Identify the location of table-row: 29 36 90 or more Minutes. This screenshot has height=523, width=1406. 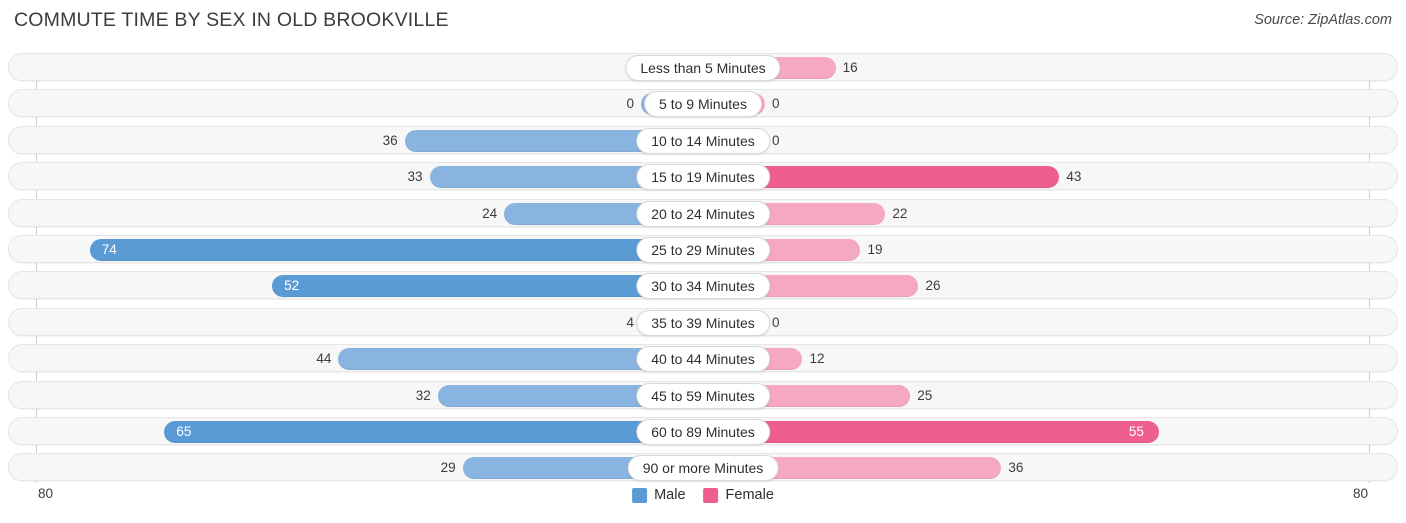
(703, 467).